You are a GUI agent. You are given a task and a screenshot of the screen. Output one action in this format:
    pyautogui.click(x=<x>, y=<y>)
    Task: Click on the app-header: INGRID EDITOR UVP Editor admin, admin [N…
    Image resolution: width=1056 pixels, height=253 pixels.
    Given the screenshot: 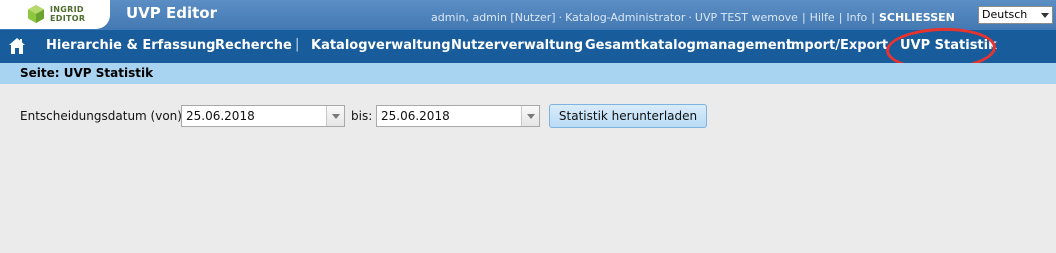 What is the action you would take?
    pyautogui.click(x=528, y=14)
    